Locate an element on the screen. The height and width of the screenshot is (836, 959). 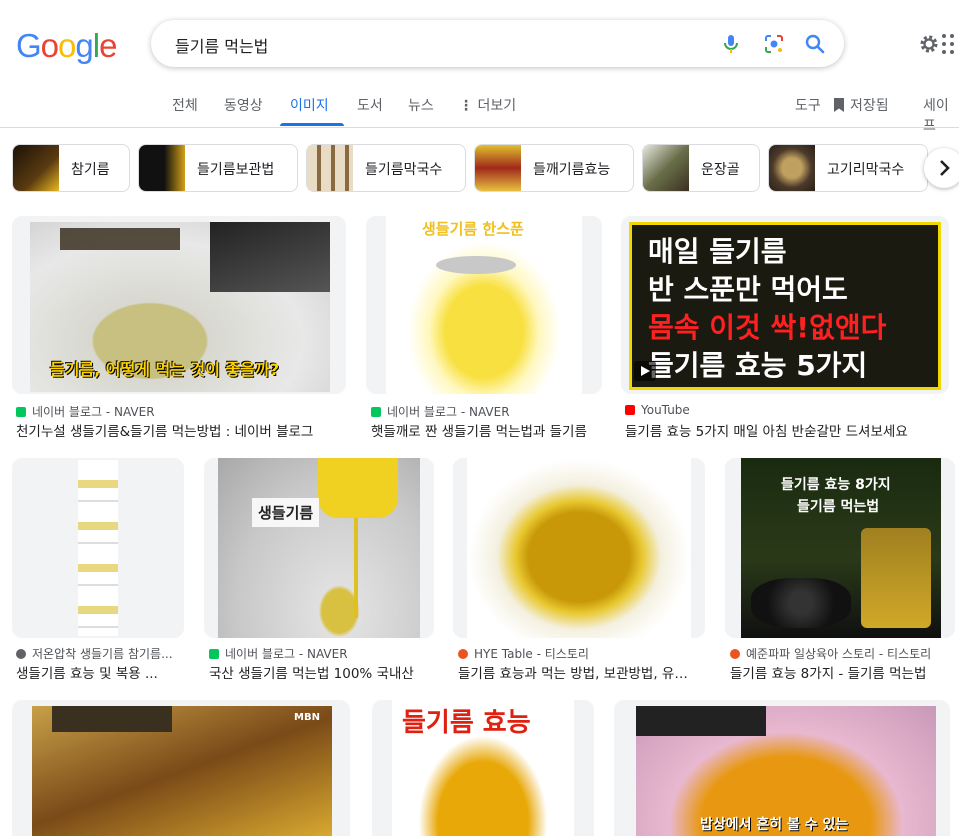
result-image: 들기름, 어떻게 먹는 것이 좋을까? is located at coordinates (180, 307).